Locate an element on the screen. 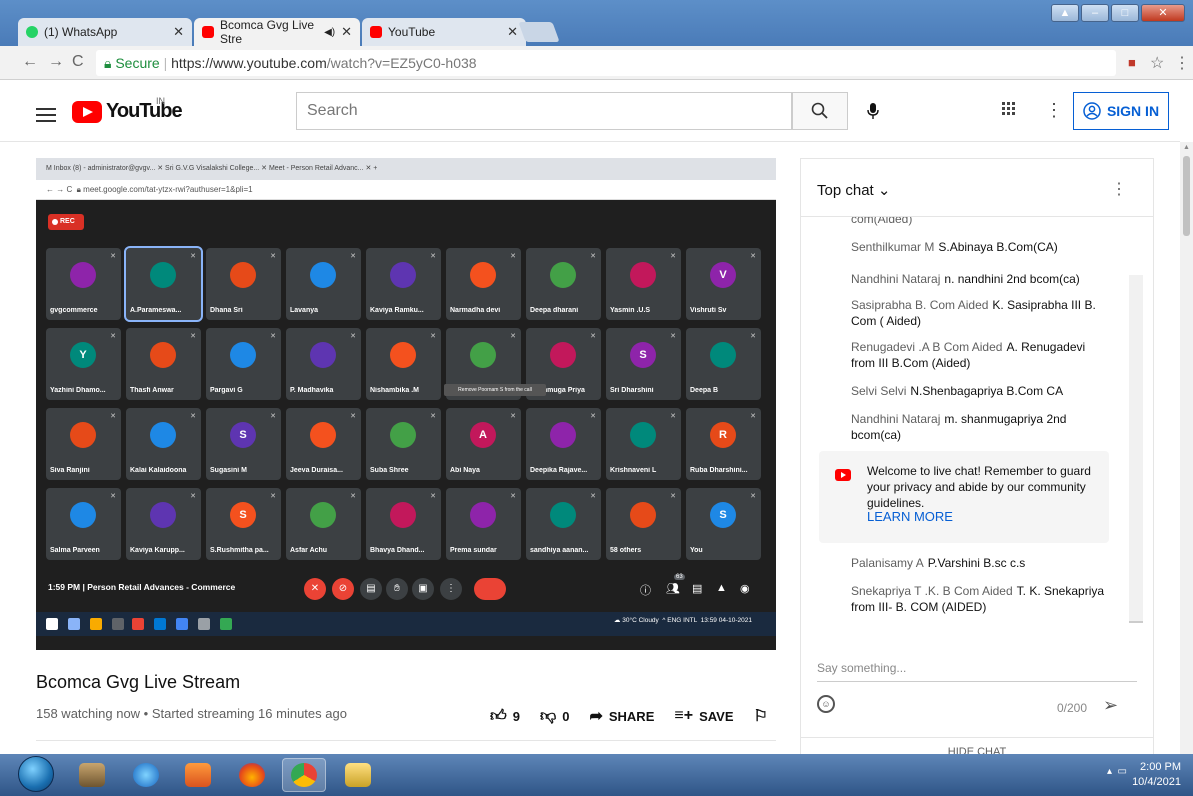  send-icon: ➢ is located at coordinates (1110, 705).